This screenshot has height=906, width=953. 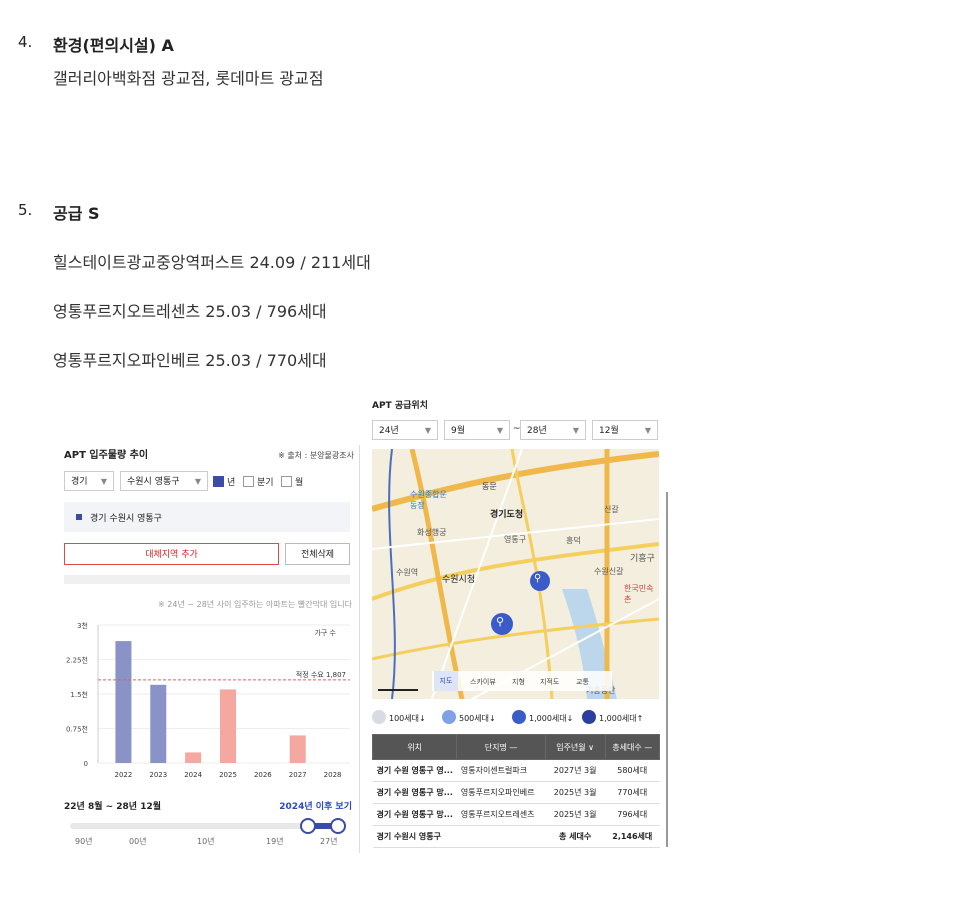 What do you see at coordinates (164, 481) in the screenshot?
I see `district-select: 수원시 영통구 ▼` at bounding box center [164, 481].